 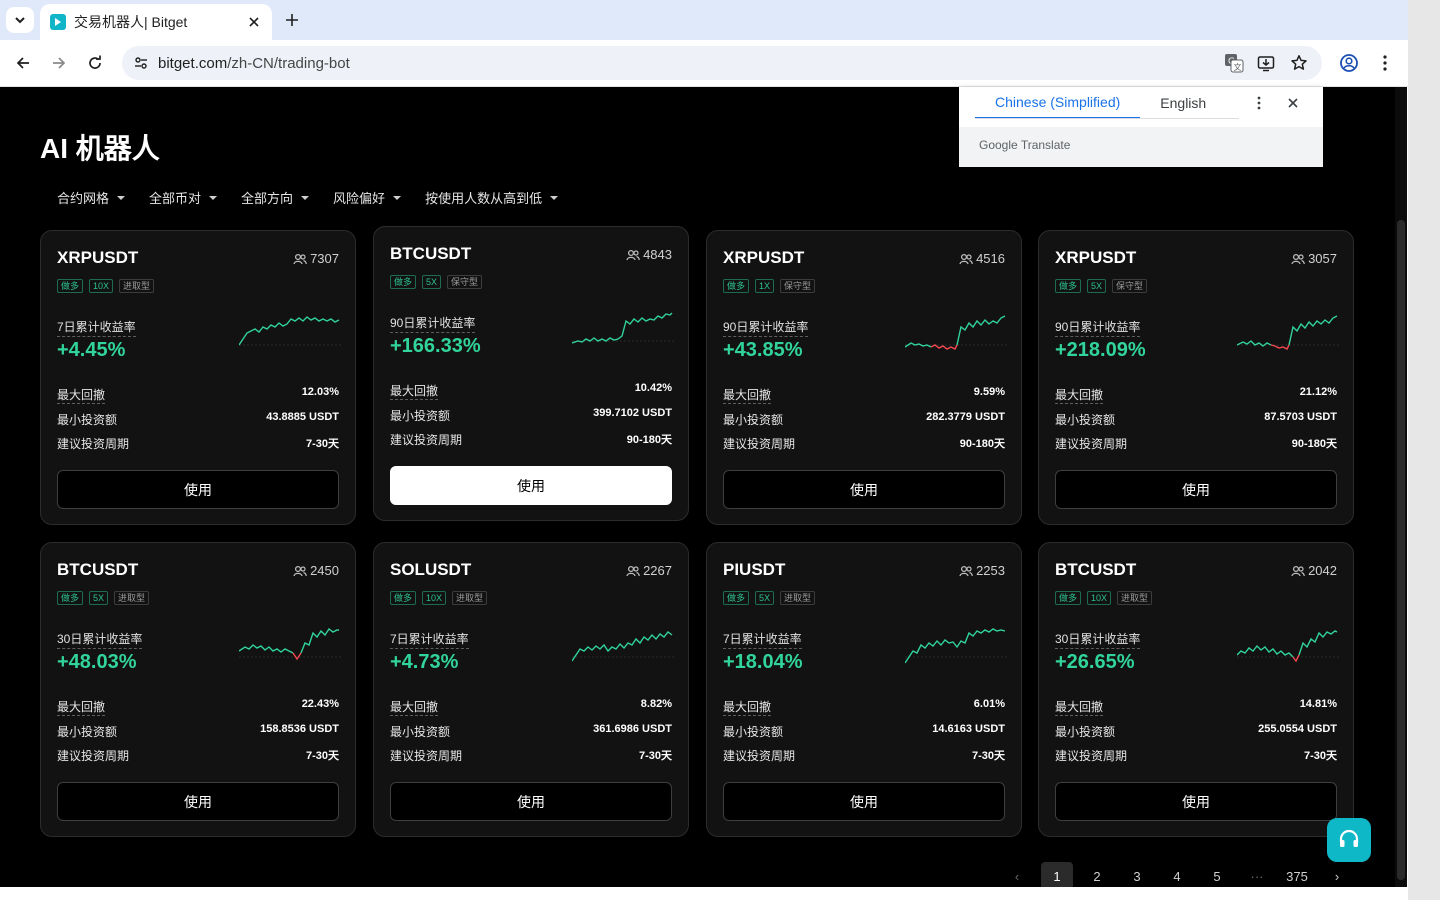 I want to click on min-investment-value: 158.8536 USDT, so click(x=299, y=729).